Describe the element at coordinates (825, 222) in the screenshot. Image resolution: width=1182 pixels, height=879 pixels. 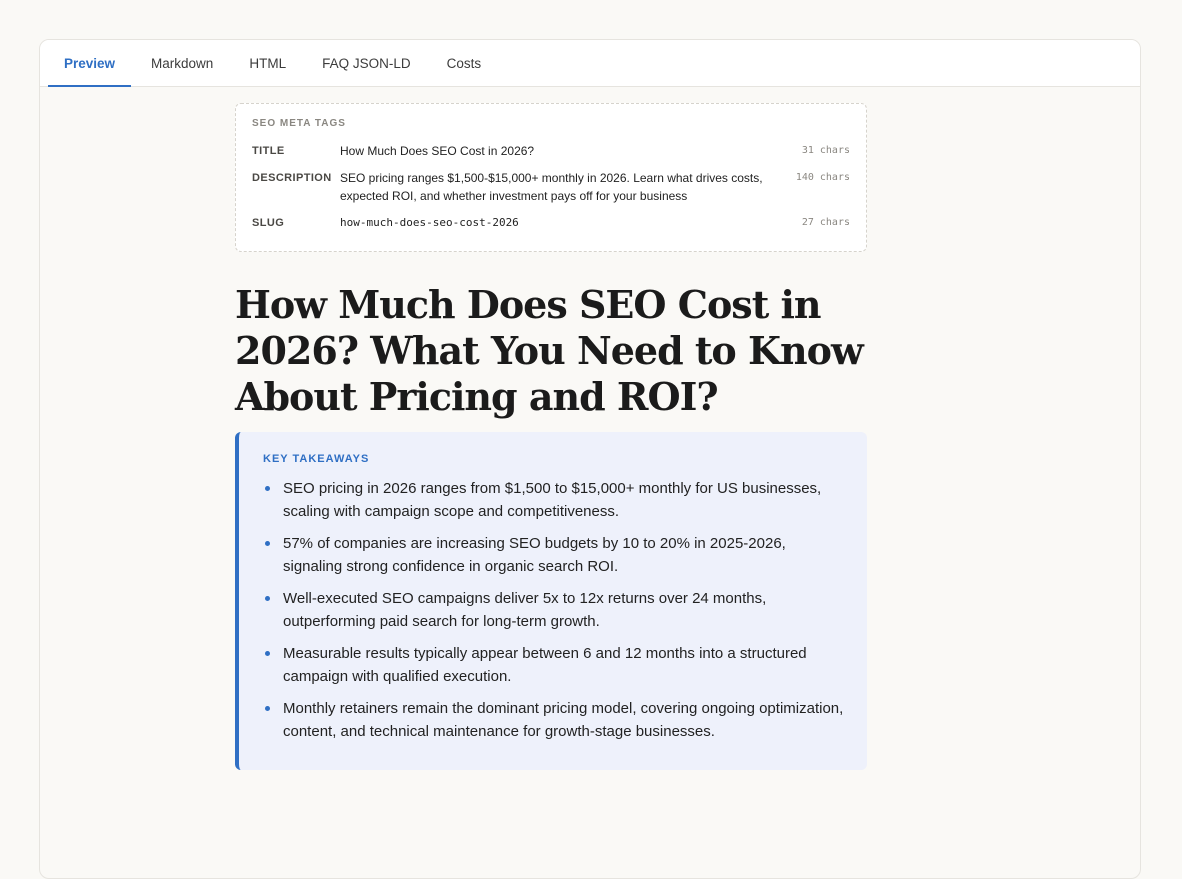
I see `meta-char-count: 27 chars` at that location.